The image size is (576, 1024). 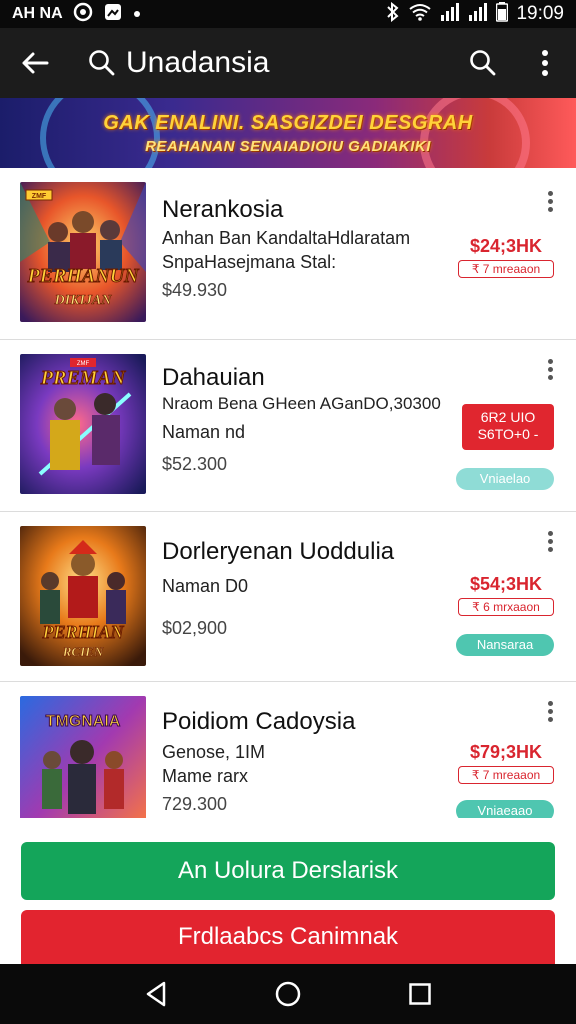 I want to click on search-button, so click(x=483, y=63).